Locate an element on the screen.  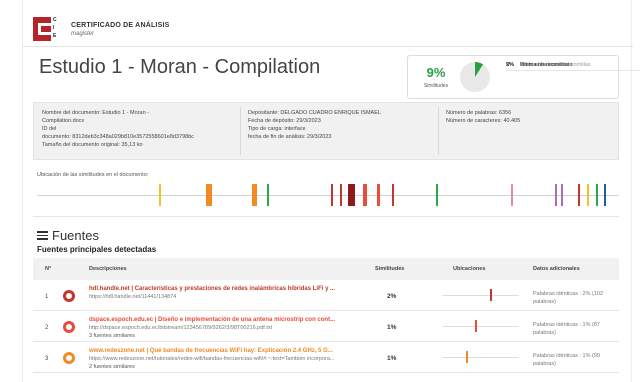
meta-analysis-end-date: fecha de fin de análisis: 29/3/2023 is located at coordinates (290, 137).